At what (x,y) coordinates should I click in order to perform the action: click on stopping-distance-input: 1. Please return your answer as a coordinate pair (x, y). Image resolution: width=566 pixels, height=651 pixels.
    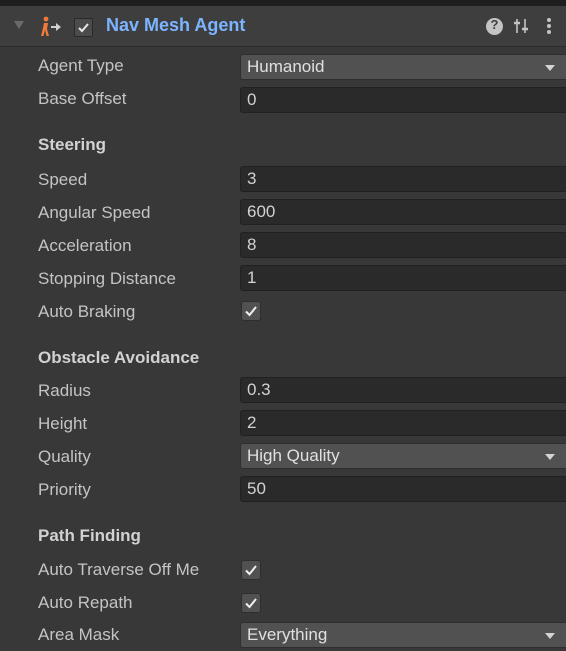
    Looking at the image, I should click on (403, 278).